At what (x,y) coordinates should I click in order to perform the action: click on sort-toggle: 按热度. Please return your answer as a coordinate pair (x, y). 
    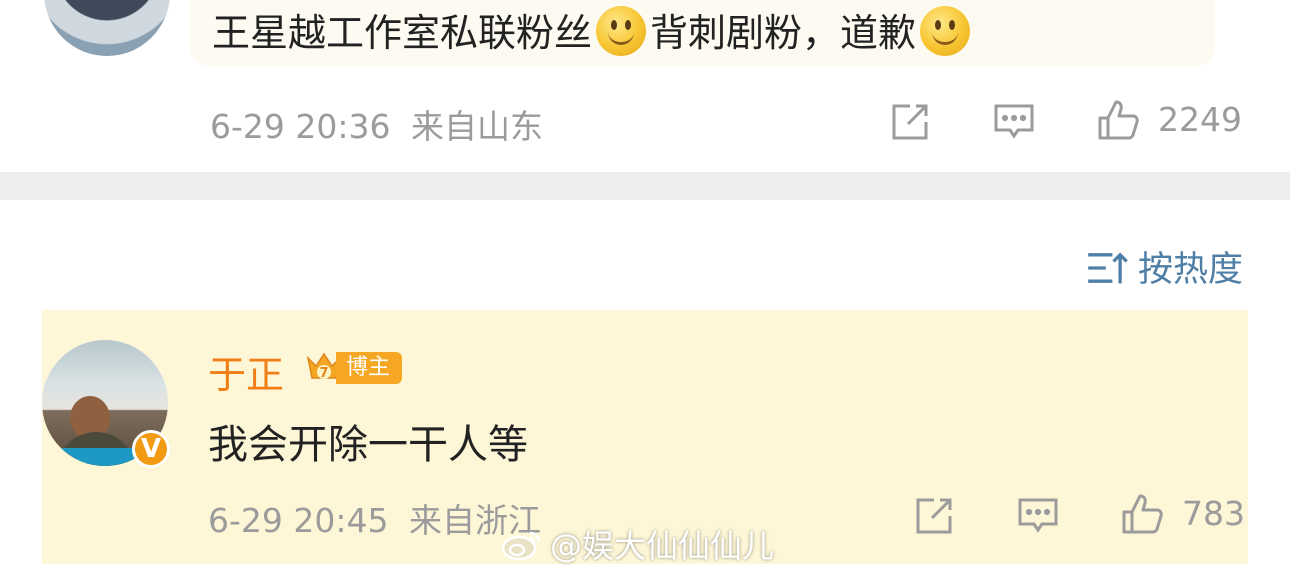
    Looking at the image, I should click on (1167, 267).